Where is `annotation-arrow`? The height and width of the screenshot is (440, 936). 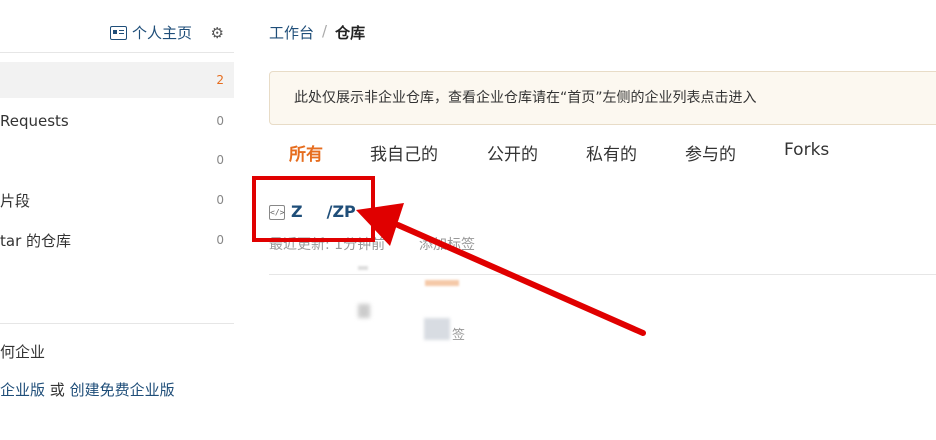
annotation-arrow is located at coordinates (501, 269).